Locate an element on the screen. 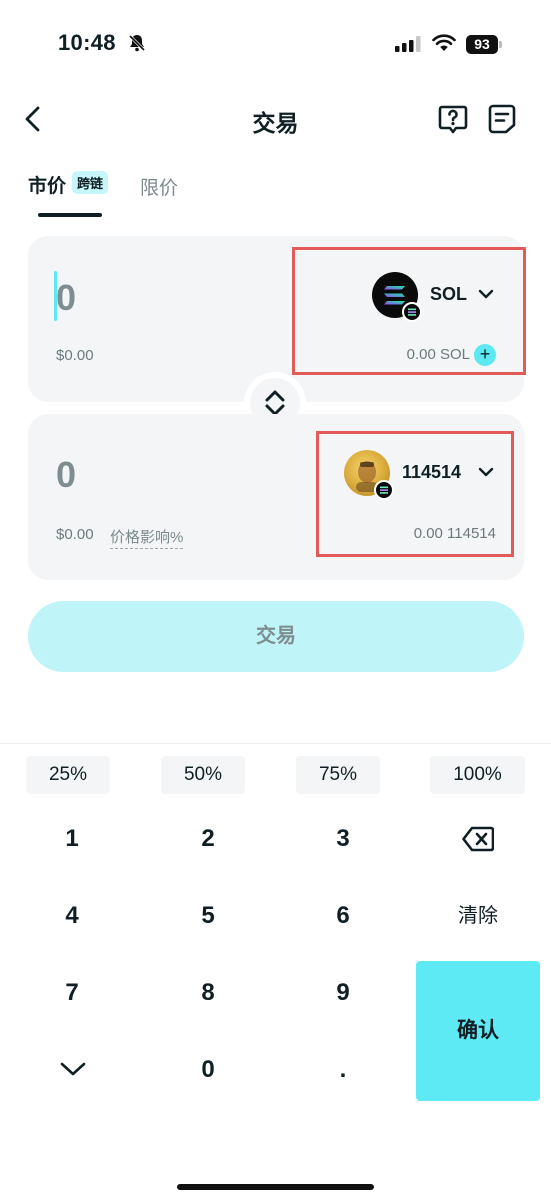 The width and height of the screenshot is (551, 1200). key-1: 1 is located at coordinates (72, 839).